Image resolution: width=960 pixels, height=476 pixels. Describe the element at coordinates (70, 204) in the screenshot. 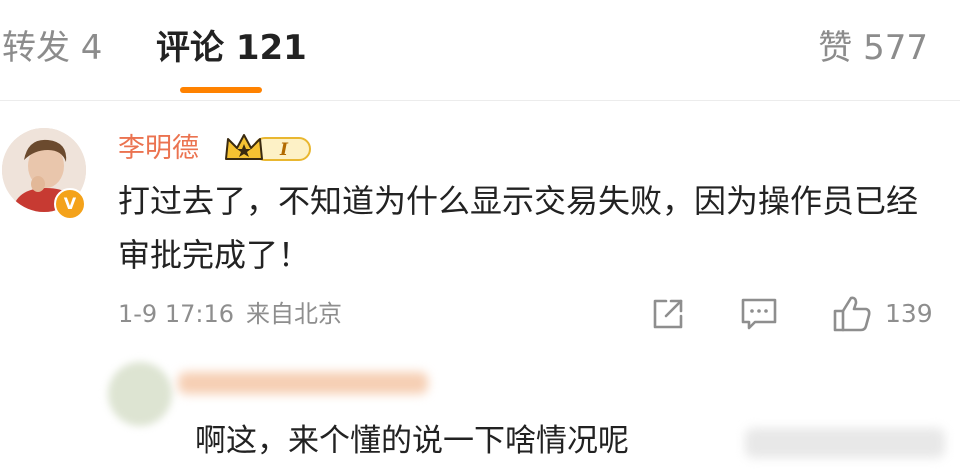

I see `verified-icon: V` at that location.